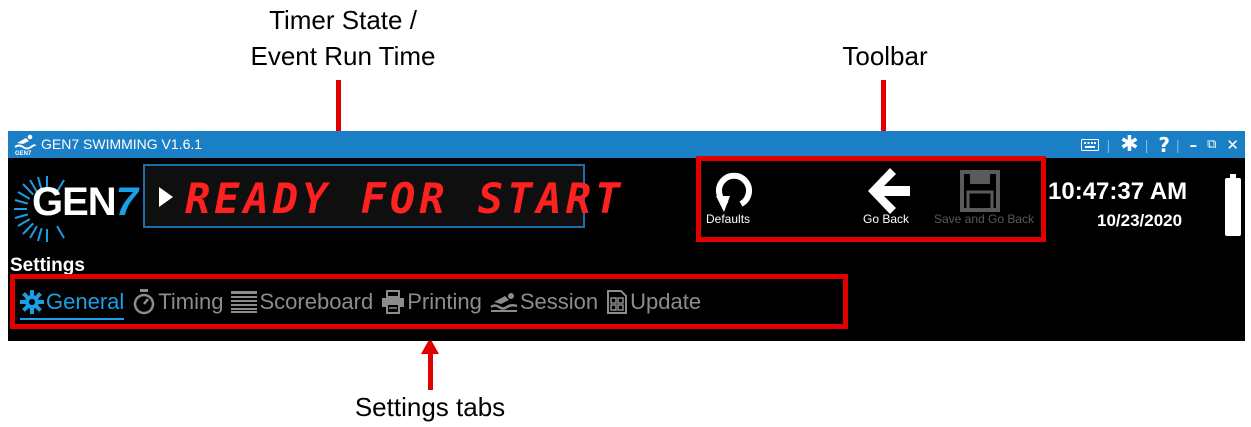 This screenshot has width=1251, height=427. I want to click on window-controls: | ✱ | ? | – ⧉ ✕, so click(1159, 144).